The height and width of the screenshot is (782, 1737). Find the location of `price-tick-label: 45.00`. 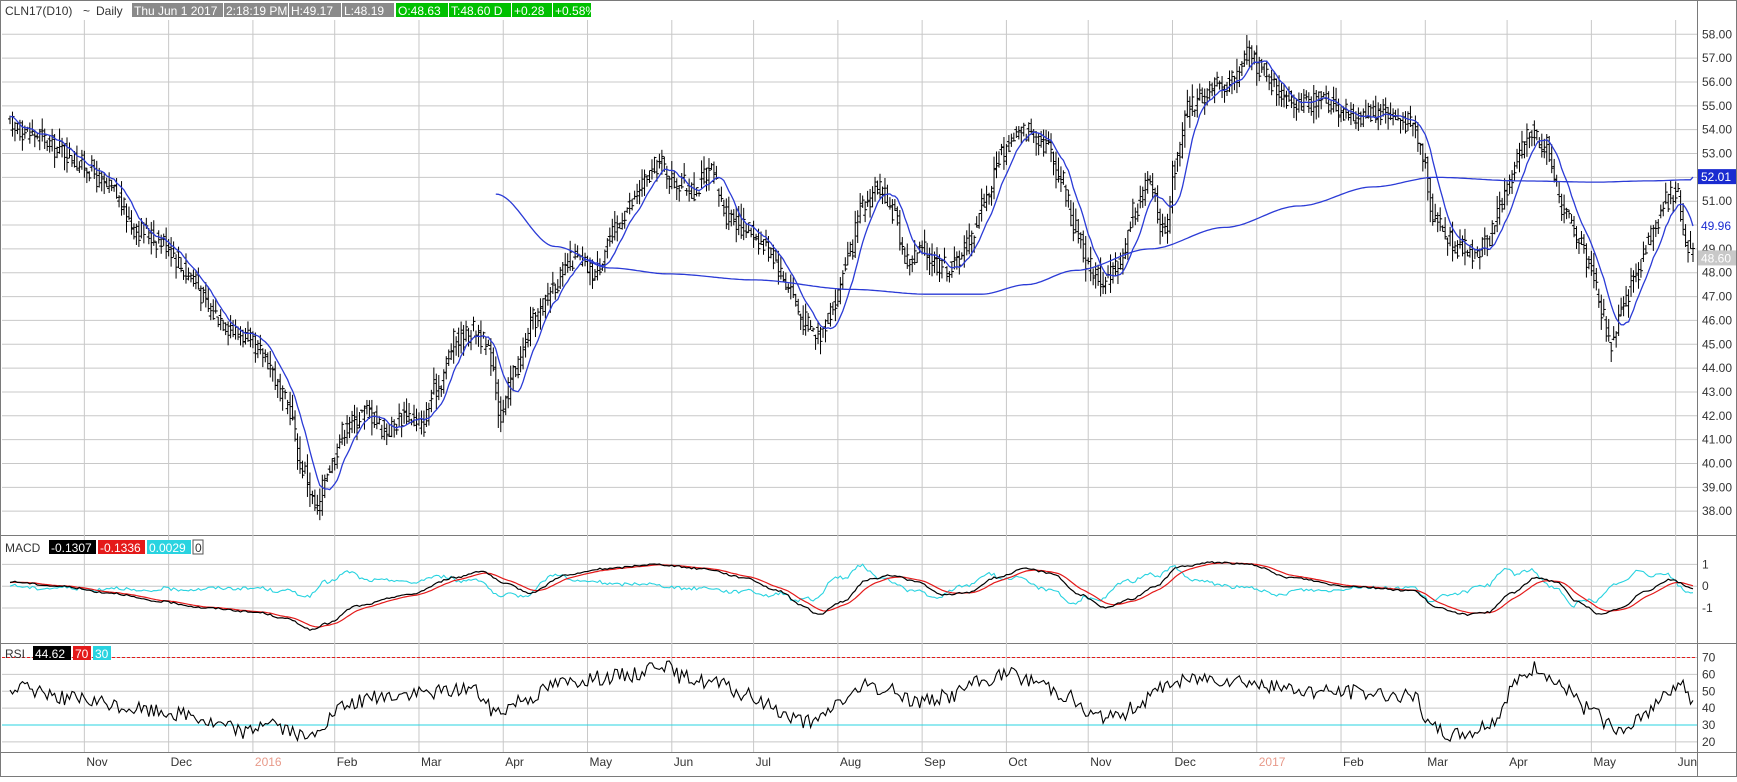

price-tick-label: 45.00 is located at coordinates (1717, 344).